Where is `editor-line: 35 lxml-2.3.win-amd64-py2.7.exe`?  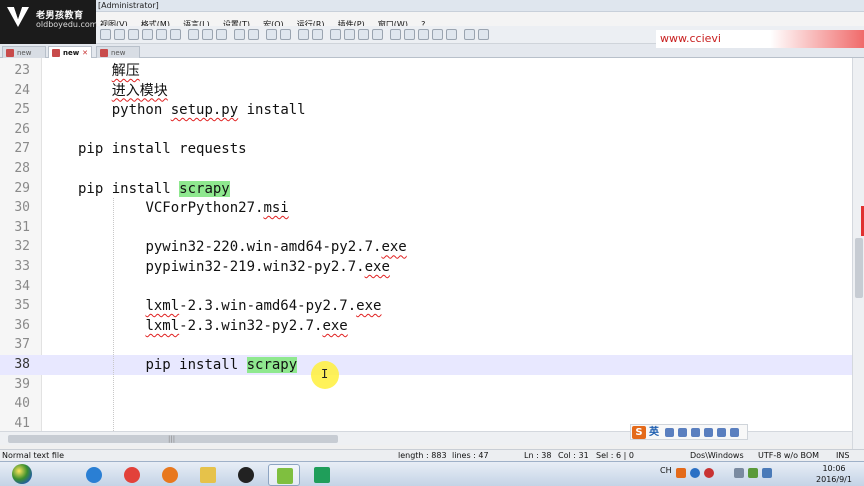
editor-line: 35 lxml-2.3.win-amd64-py2.7.exe is located at coordinates (426, 306).